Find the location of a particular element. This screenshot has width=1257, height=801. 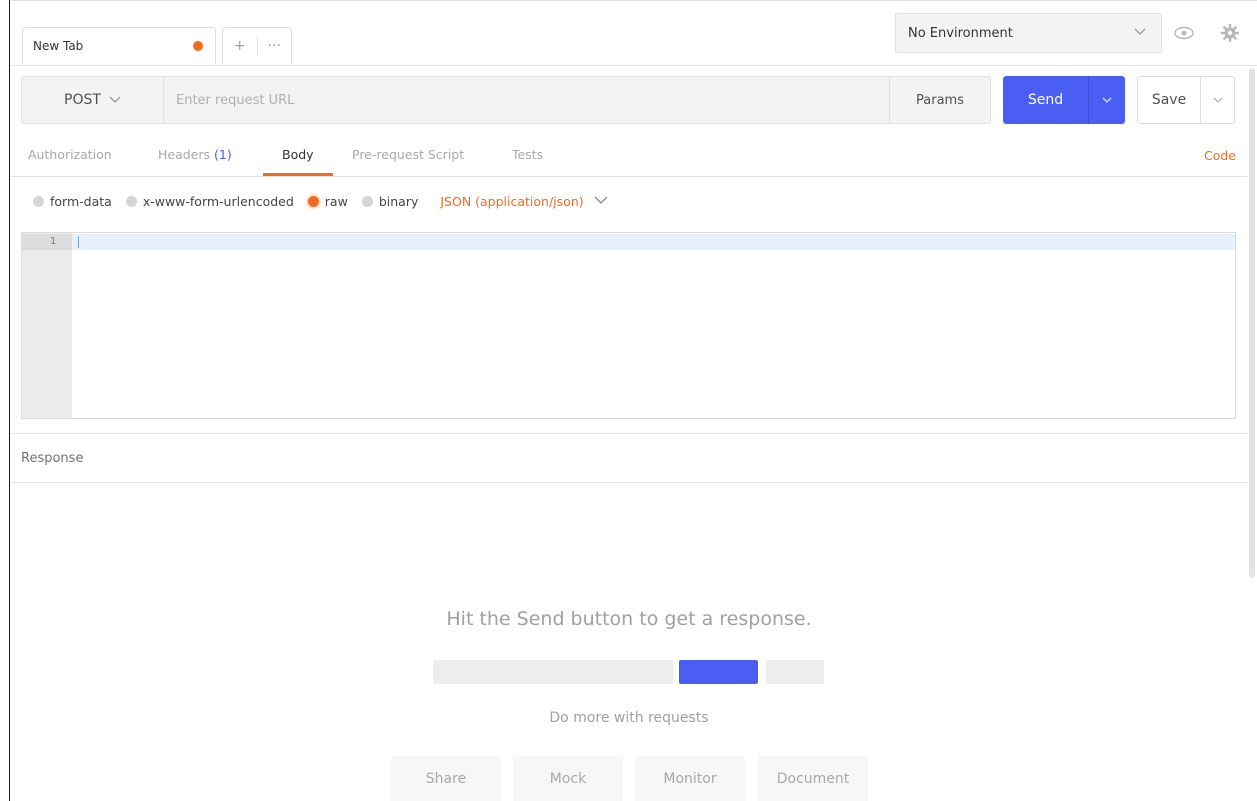

radio-label: form-data is located at coordinates (81, 201).